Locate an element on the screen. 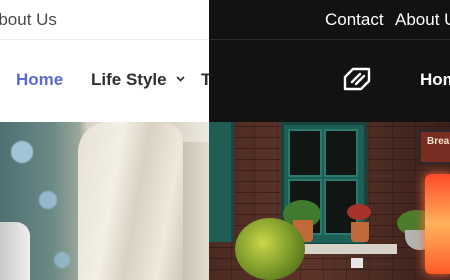  chevron-down-icon is located at coordinates (180, 79).